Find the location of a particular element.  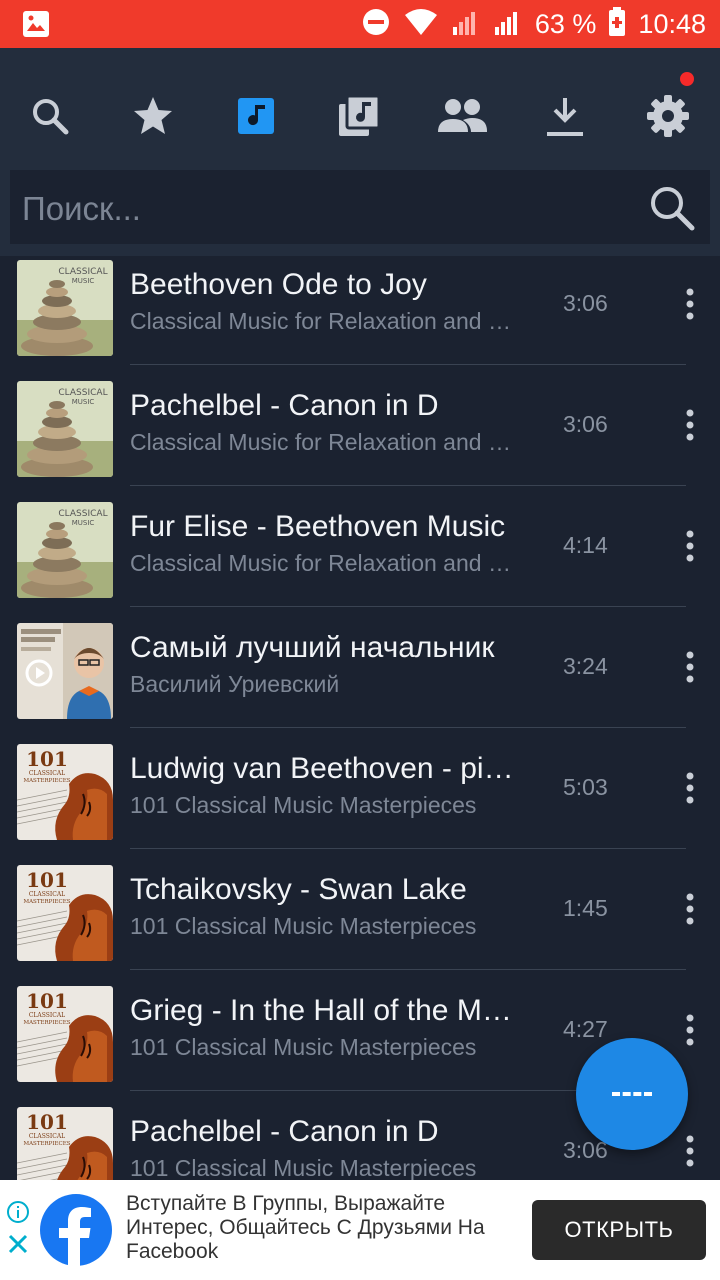

search-icon is located at coordinates (50, 116).